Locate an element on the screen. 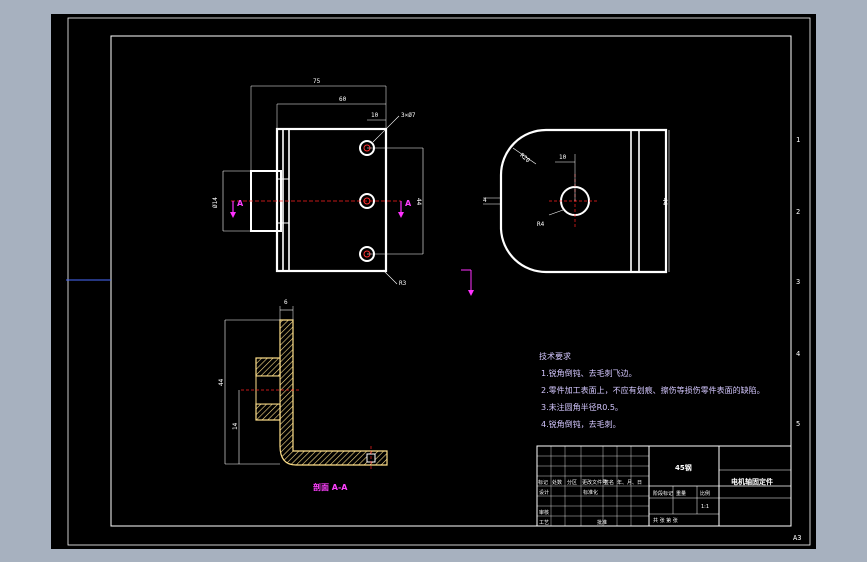 Image resolution: width=867 pixels, height=562 pixels. title-block is located at coordinates (664, 486).